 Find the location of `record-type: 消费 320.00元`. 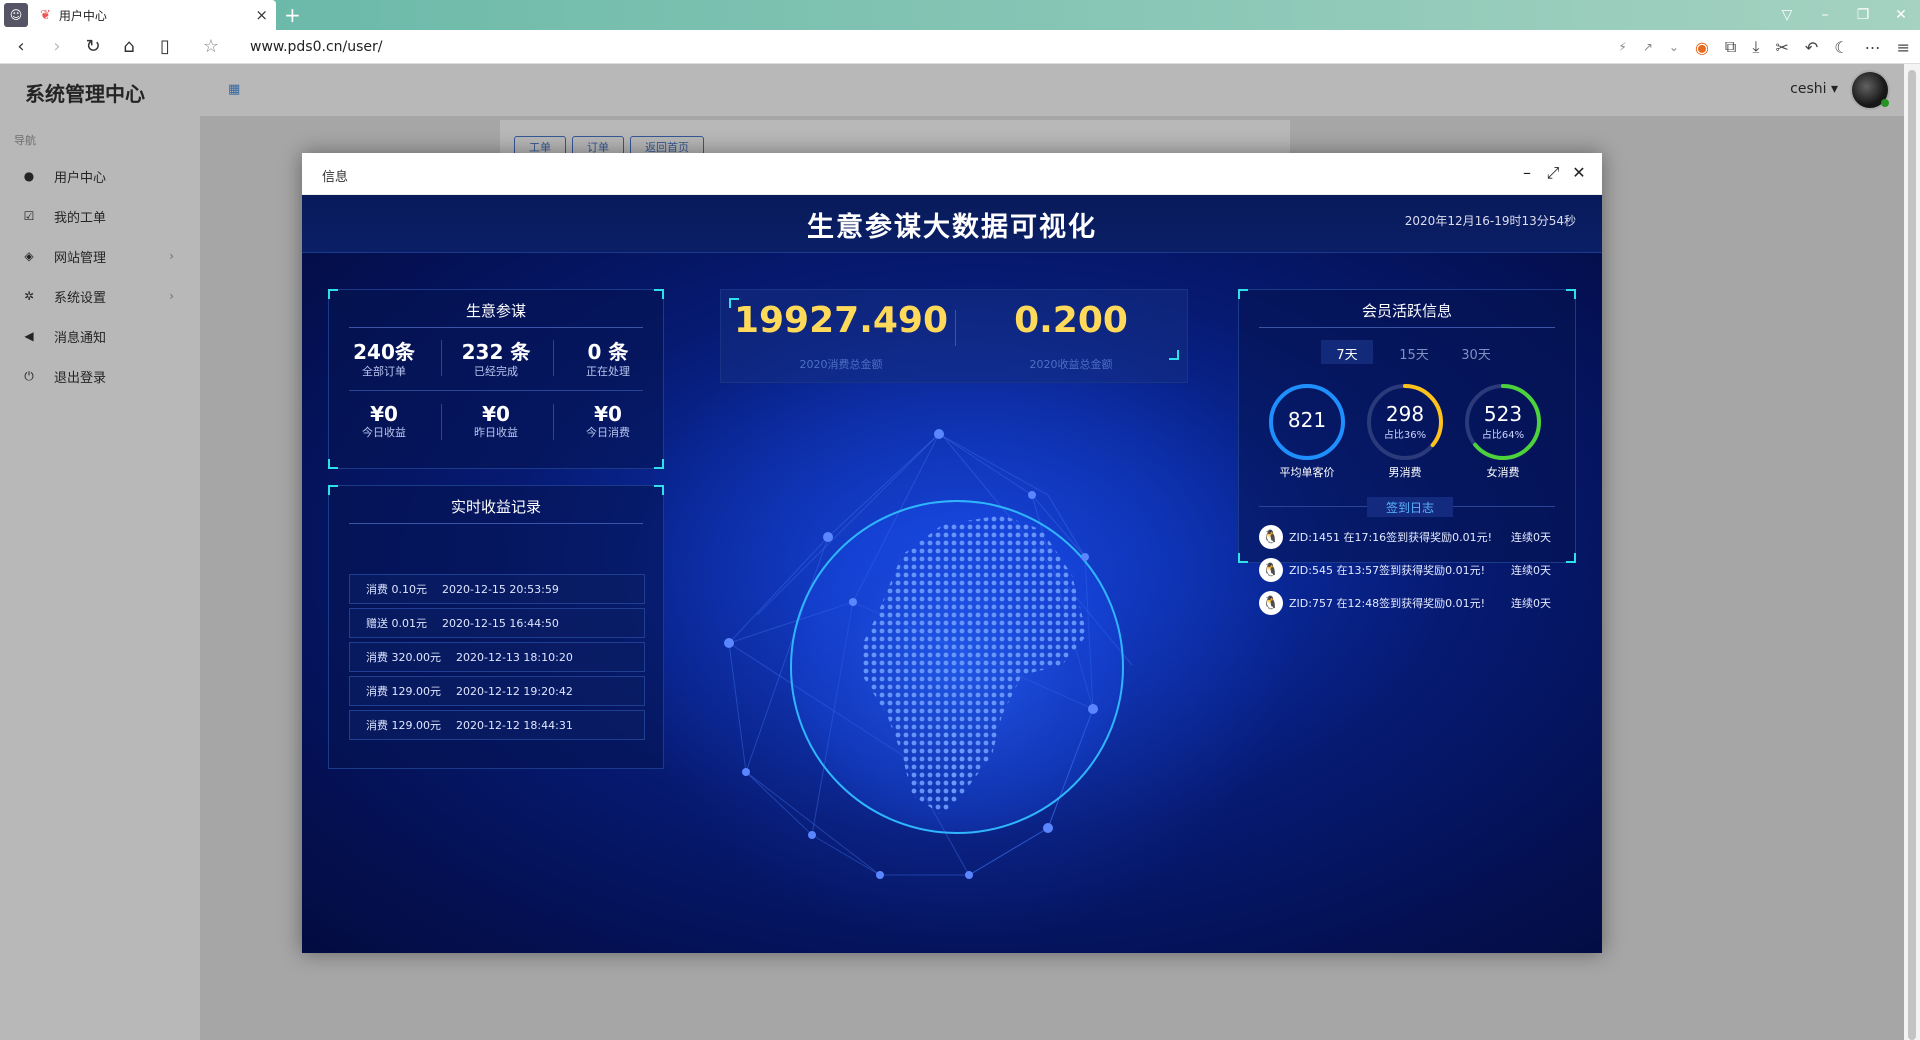

record-type: 消费 320.00元 is located at coordinates (403, 657).